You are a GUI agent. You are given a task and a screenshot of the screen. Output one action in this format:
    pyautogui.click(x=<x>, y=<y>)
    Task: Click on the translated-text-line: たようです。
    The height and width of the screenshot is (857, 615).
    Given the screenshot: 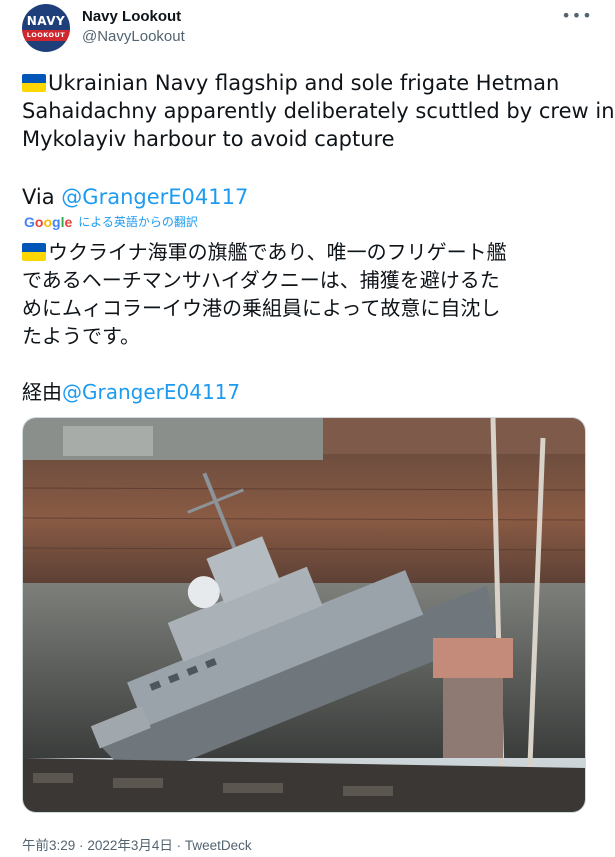 What is the action you would take?
    pyautogui.click(x=81, y=336)
    